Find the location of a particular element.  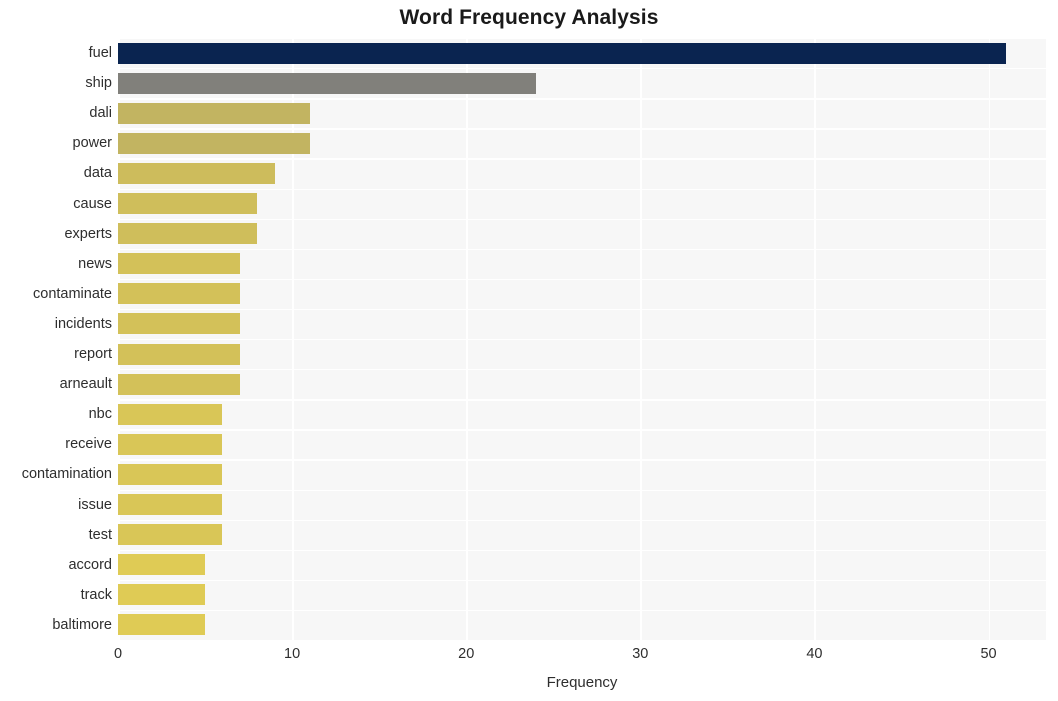

bar-track is located at coordinates (162, 595).